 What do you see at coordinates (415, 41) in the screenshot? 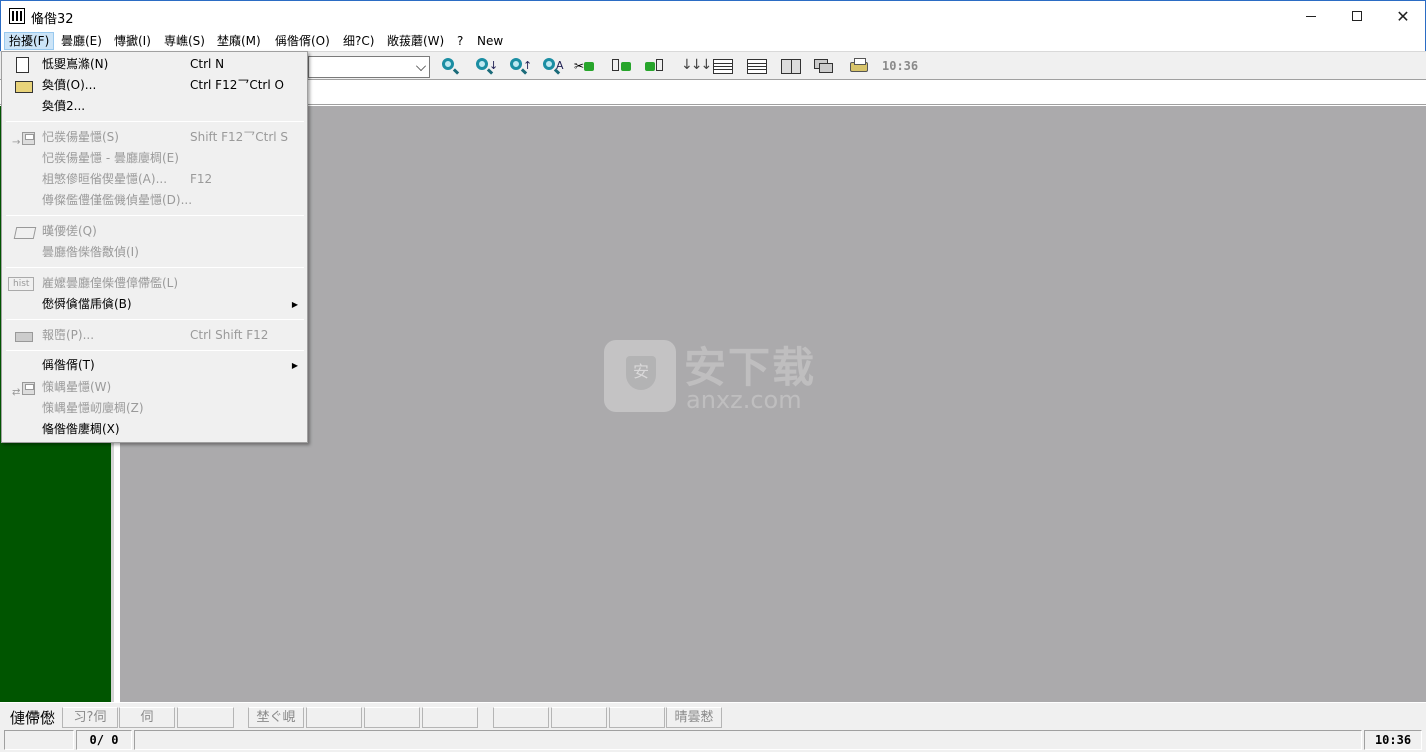
I see `menu-window: 敞菝蘑(W)` at bounding box center [415, 41].